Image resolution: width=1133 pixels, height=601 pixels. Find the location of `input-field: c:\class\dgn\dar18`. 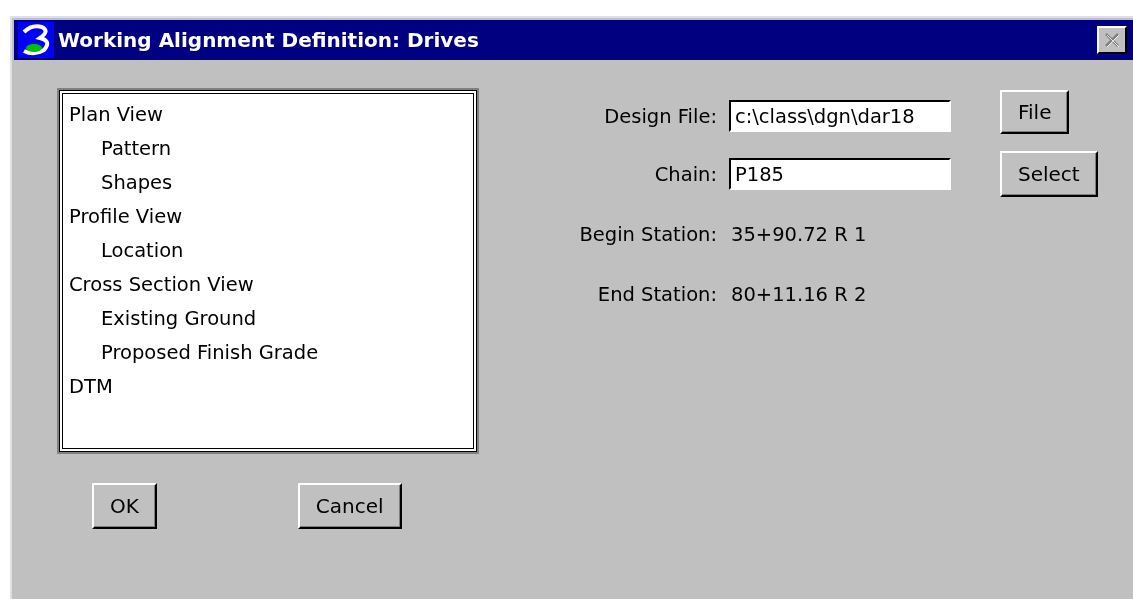

input-field: c:\class\dgn\dar18 is located at coordinates (840, 116).